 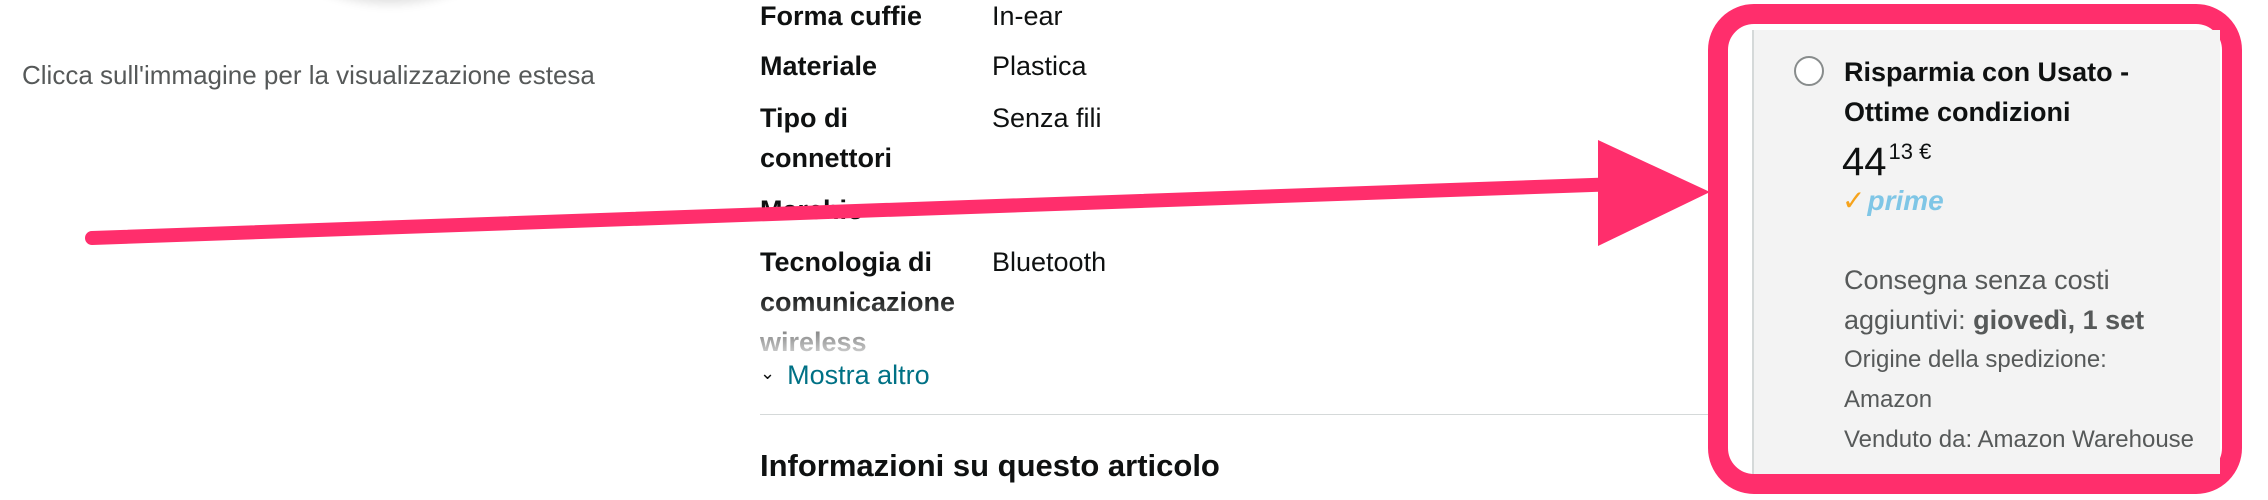 I want to click on arrow-head, so click(x=1654, y=193).